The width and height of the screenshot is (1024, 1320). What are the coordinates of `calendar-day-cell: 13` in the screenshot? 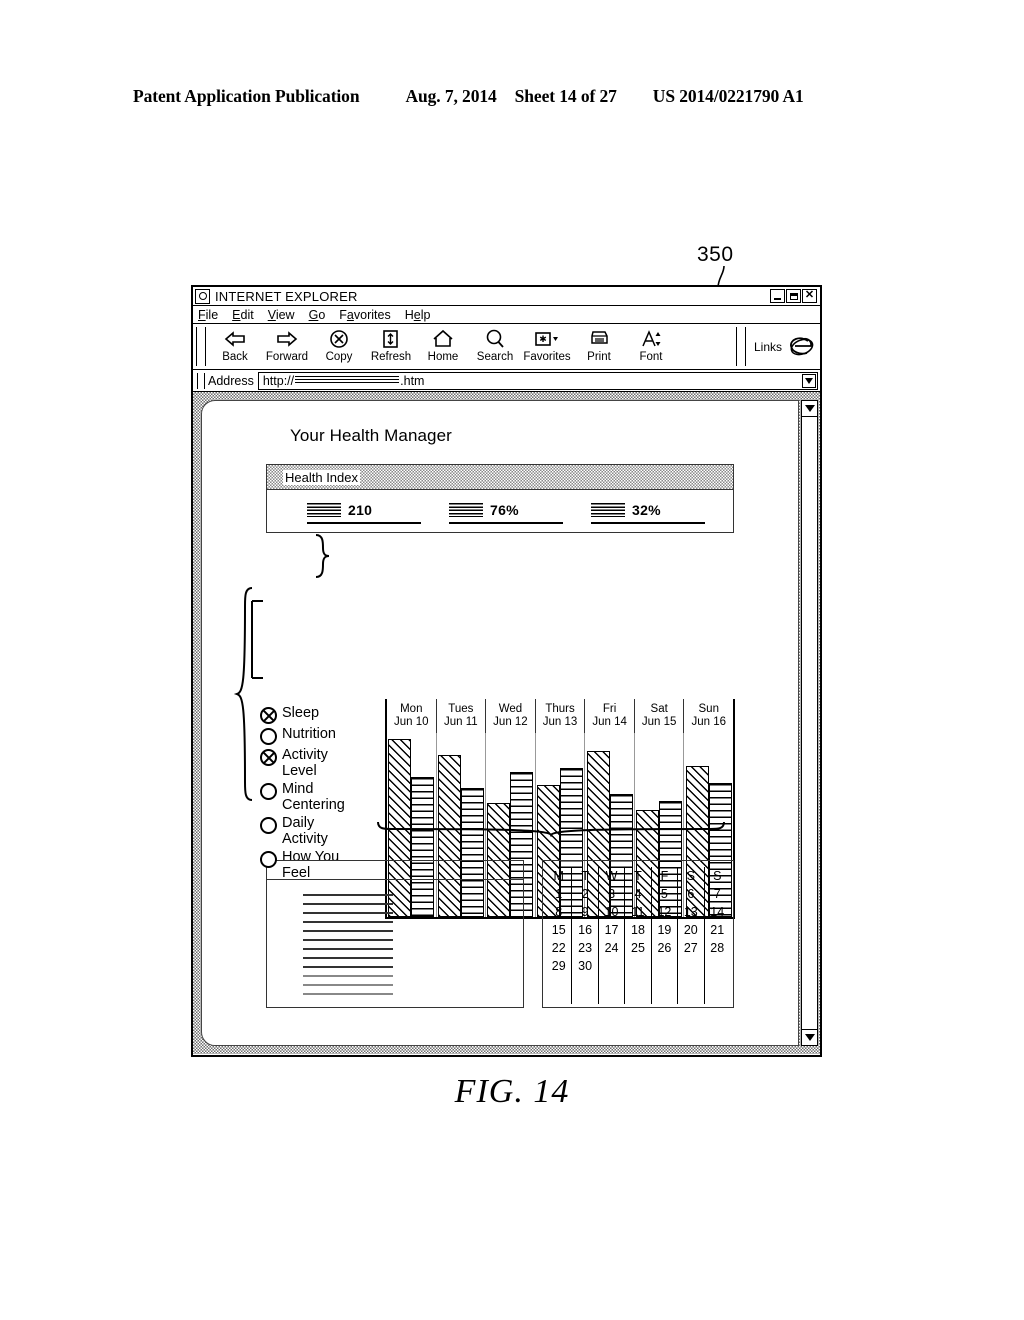 It's located at (690, 912).